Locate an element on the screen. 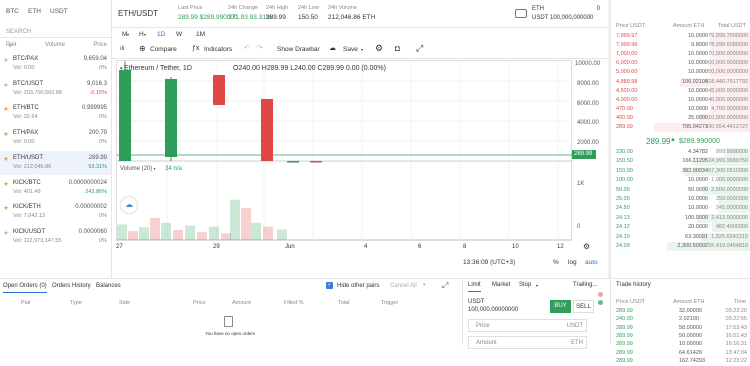  auto-toggle: auto is located at coordinates (591, 262).